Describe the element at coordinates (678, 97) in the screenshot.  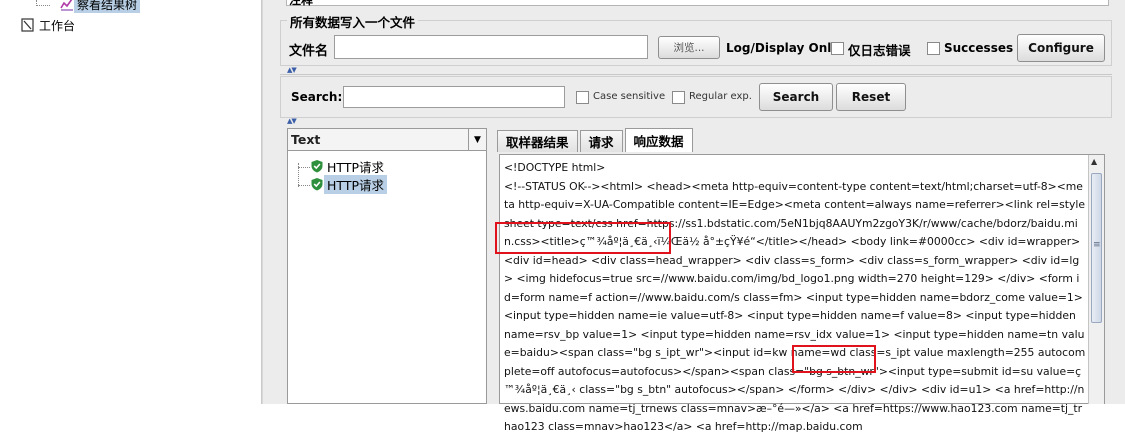
I see `regular-exp-checkbox` at that location.